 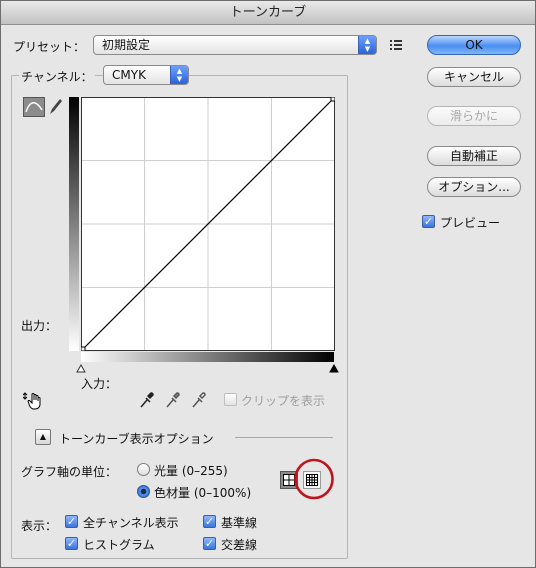 I want to click on channel-select: CMYK ▲ ▼, so click(x=146, y=75).